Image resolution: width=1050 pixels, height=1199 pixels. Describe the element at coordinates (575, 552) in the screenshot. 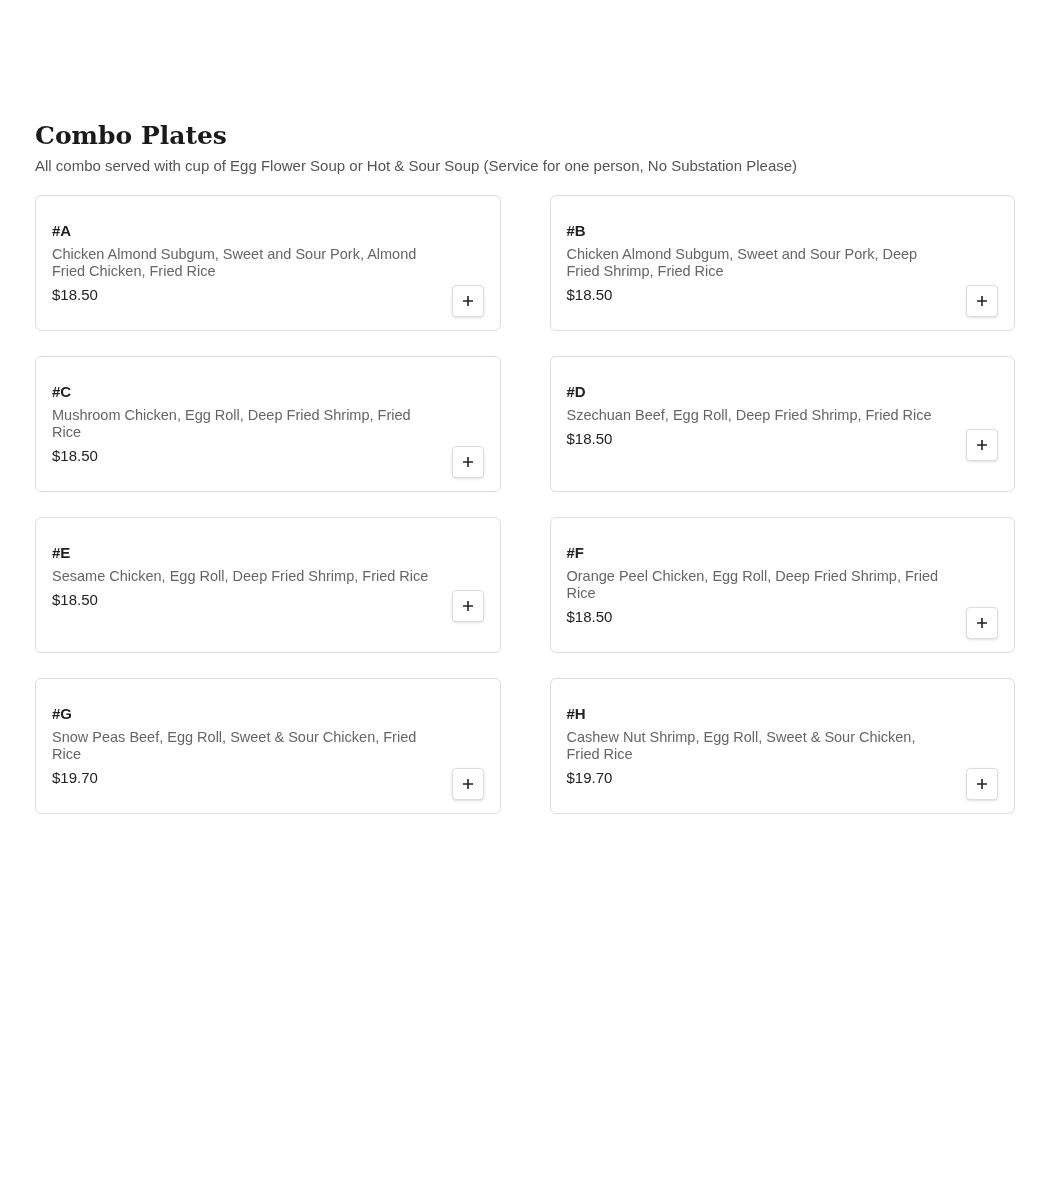

I see `item-name: #F` at that location.